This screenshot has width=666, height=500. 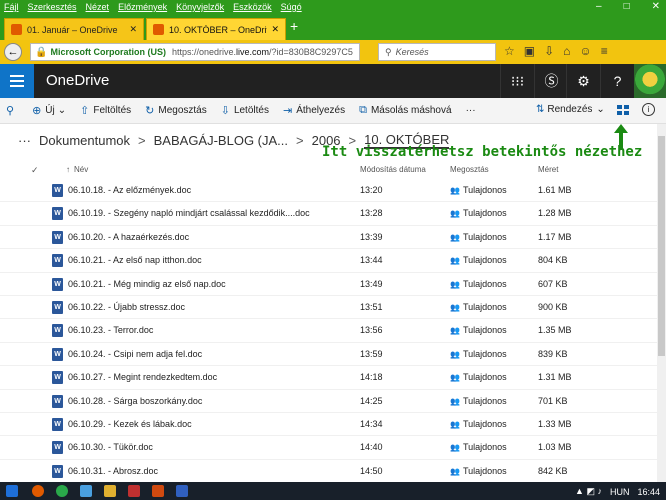 What do you see at coordinates (135, 354) in the screenshot?
I see `file-name: 06.10.24. - Csipi nem adja fel.doc` at bounding box center [135, 354].